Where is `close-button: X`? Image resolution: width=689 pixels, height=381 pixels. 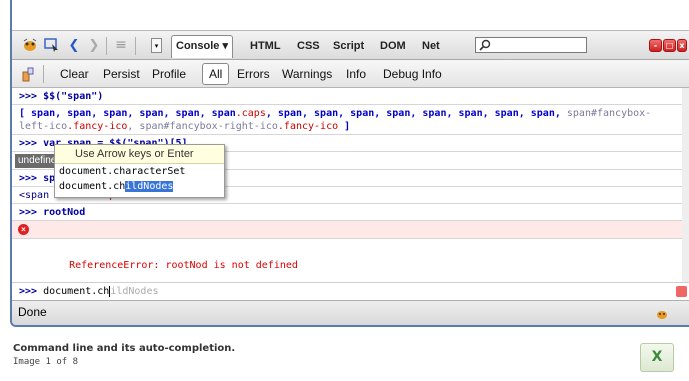
close-button: X is located at coordinates (657, 357).